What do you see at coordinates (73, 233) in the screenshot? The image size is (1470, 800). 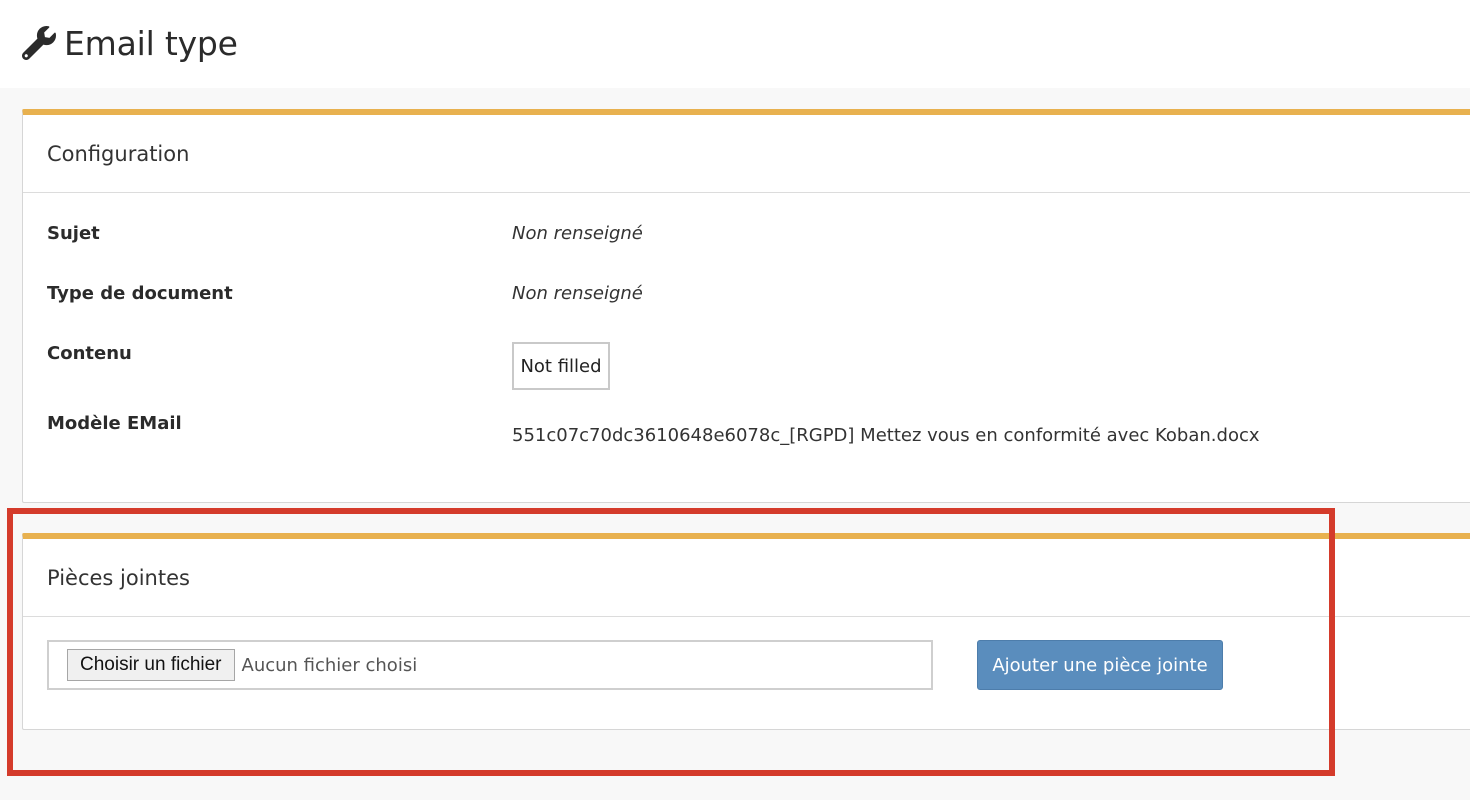 I see `subject-label: Sujet` at bounding box center [73, 233].